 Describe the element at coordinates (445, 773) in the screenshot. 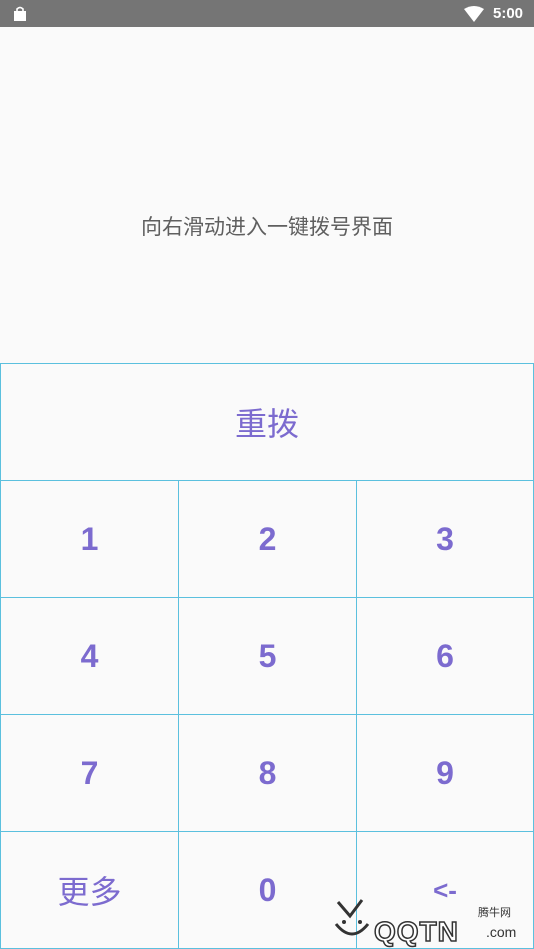

I see `key-9: 9` at that location.